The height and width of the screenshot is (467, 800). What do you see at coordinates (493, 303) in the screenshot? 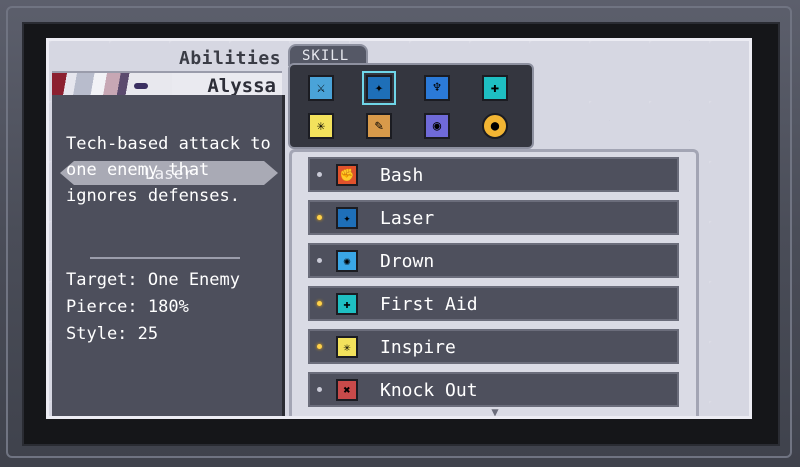
I see `skill-row-first-aid: ✚ First Aid` at bounding box center [493, 303].